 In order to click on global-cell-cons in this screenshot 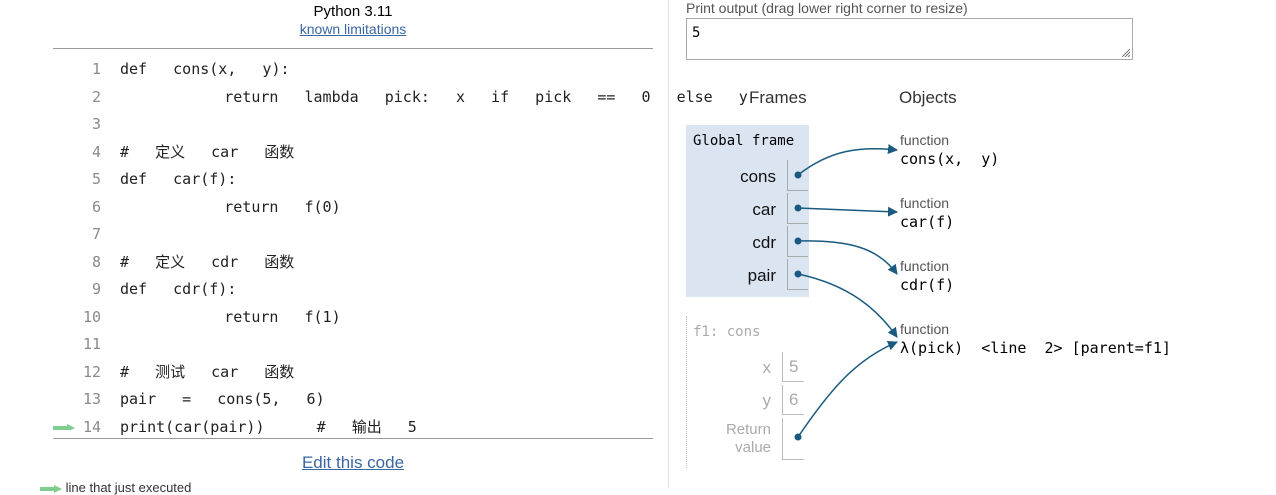, I will do `click(797, 175)`.